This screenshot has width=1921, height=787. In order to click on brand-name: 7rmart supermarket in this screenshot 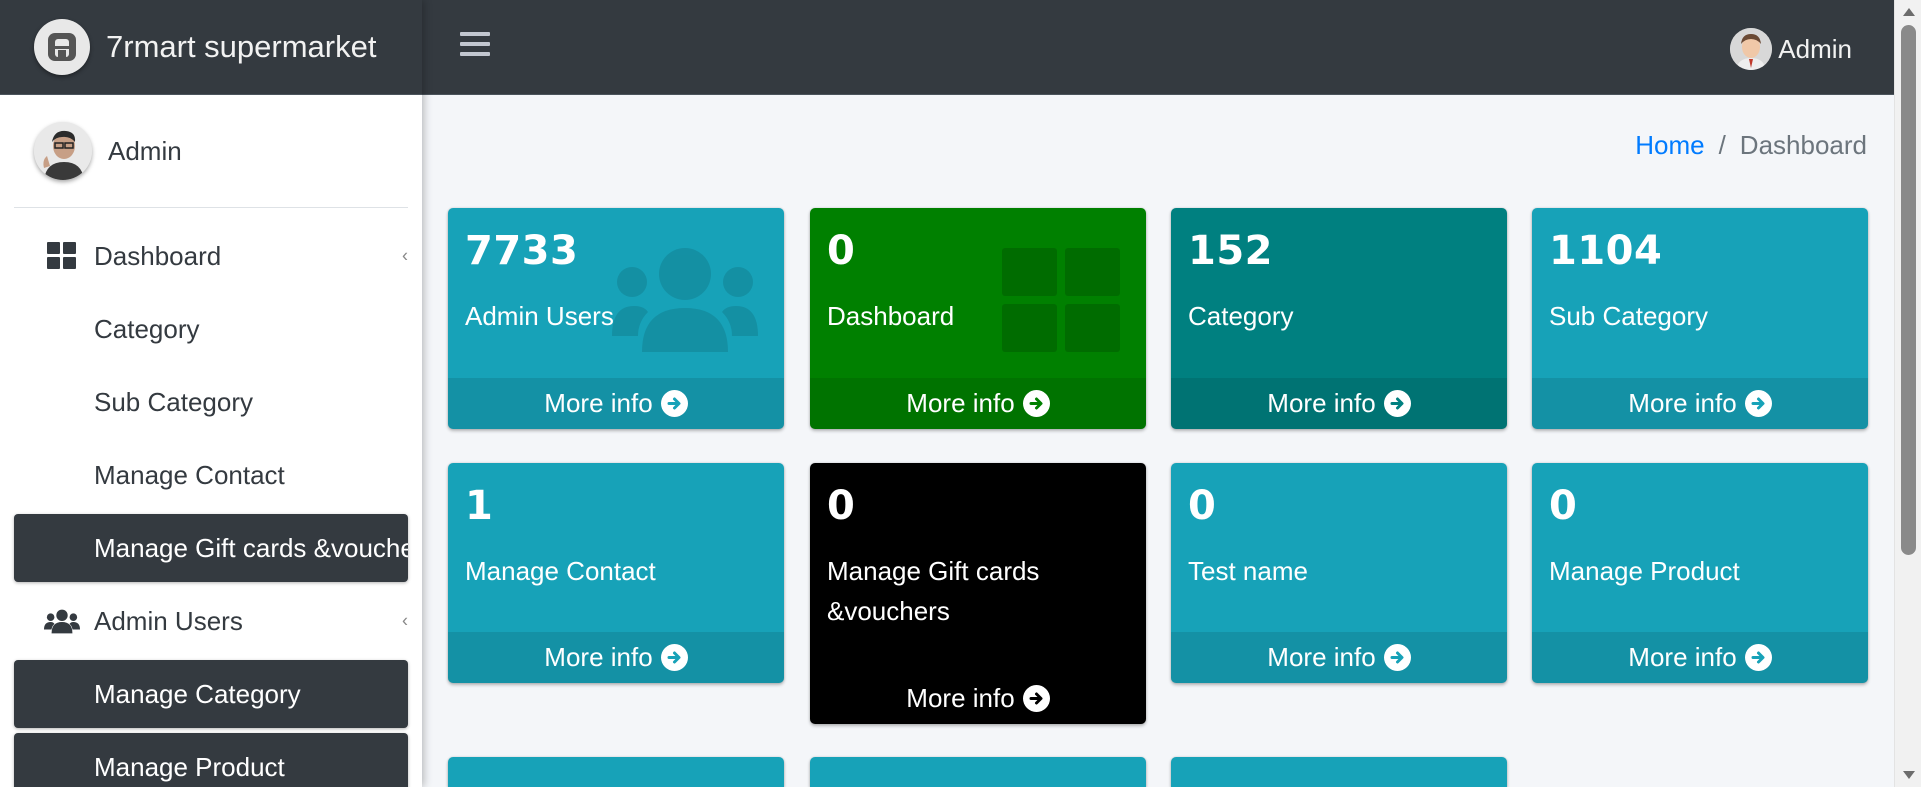, I will do `click(241, 46)`.